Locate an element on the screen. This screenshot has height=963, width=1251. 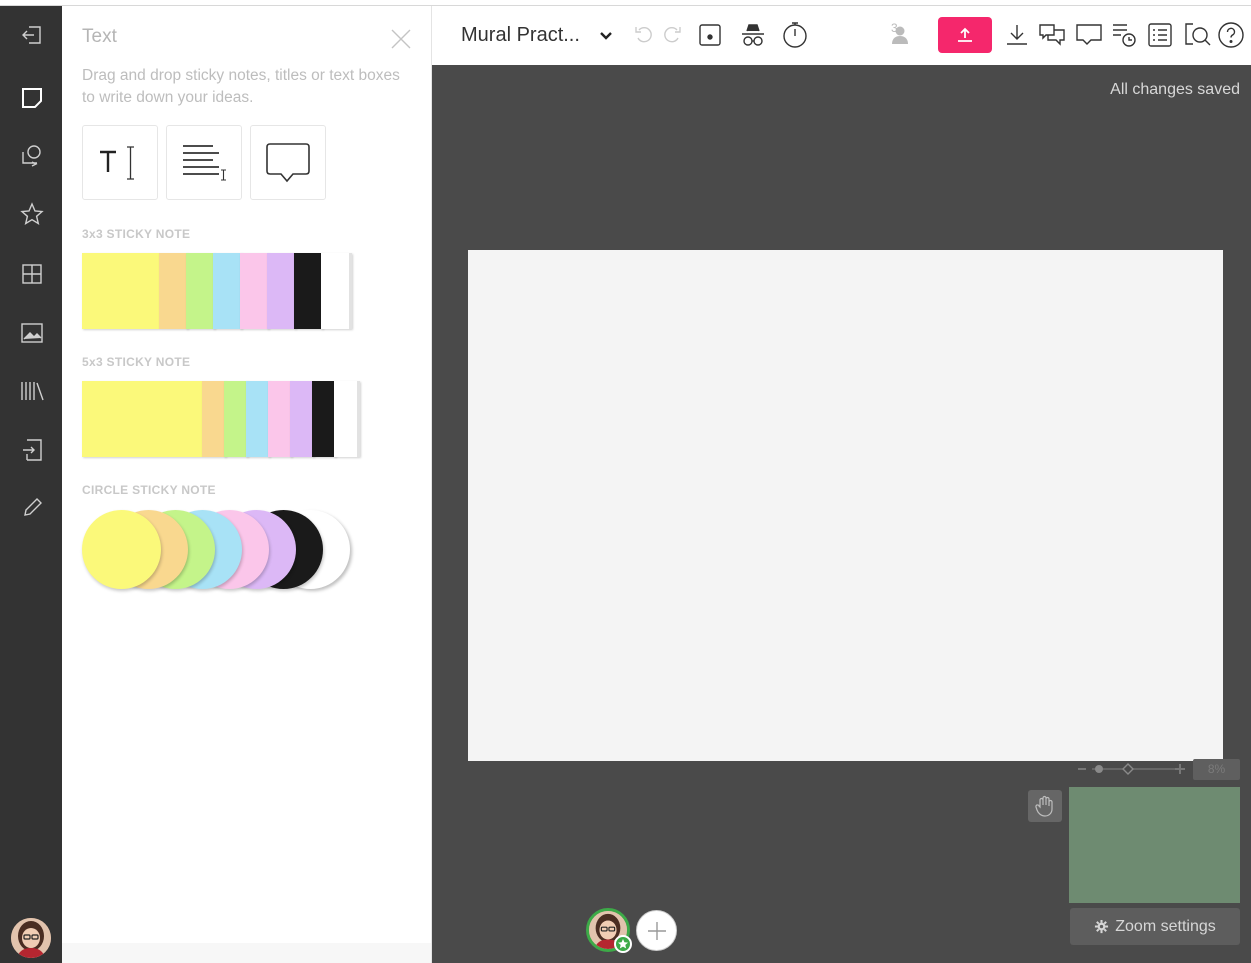
sticky-3x3-row is located at coordinates (217, 291).